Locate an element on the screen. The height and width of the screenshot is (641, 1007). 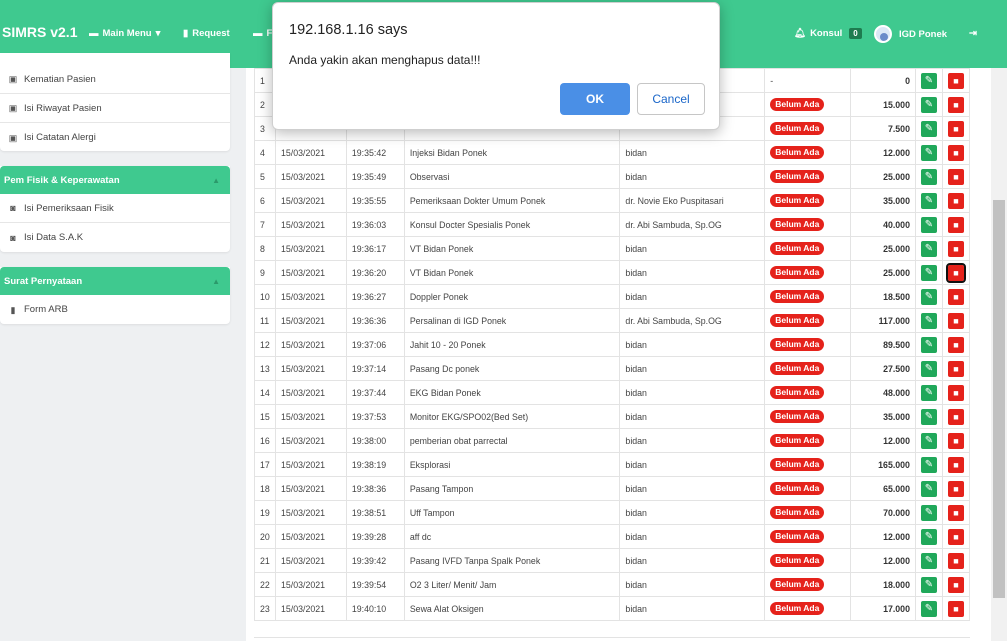
scrollbar-thumb is located at coordinates (999, 399).